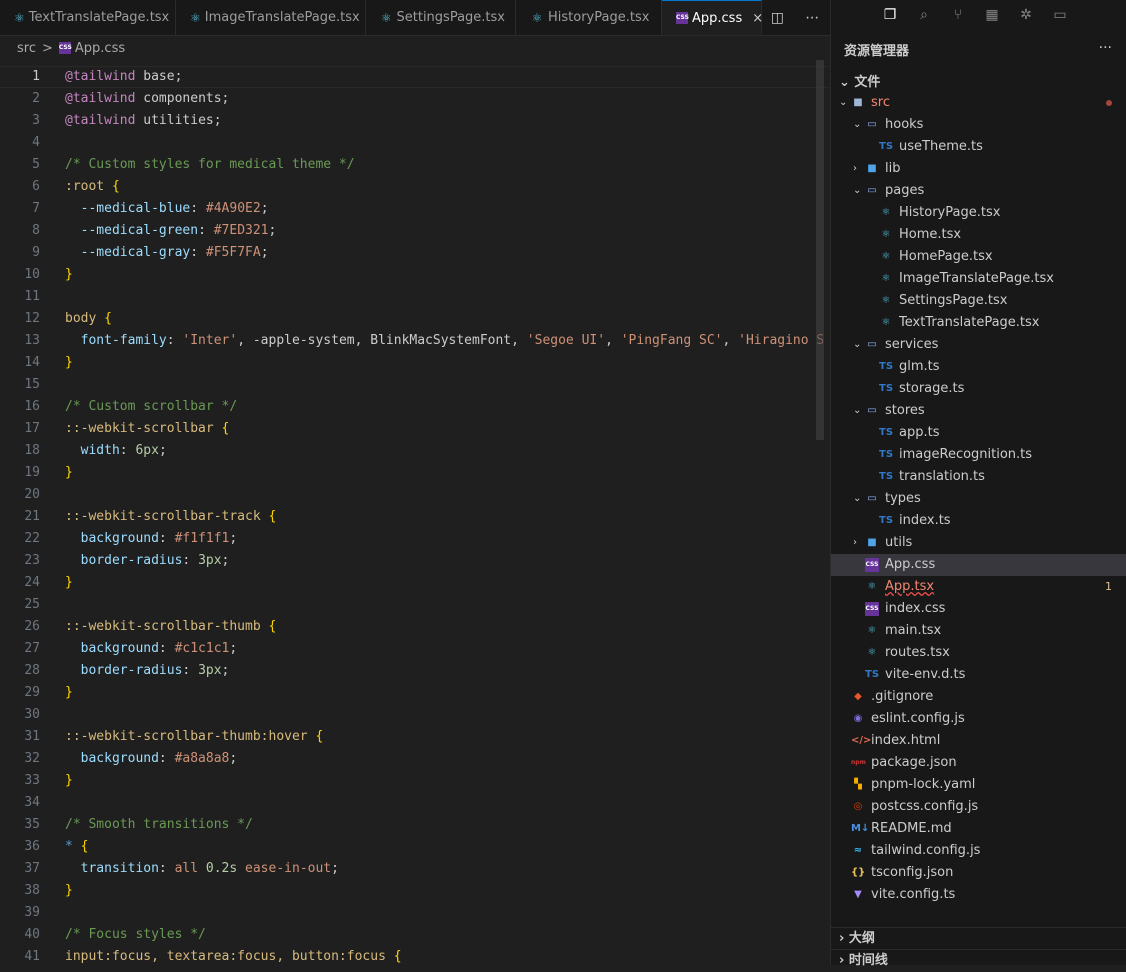  I want to click on code-line: 24}, so click(415, 583).